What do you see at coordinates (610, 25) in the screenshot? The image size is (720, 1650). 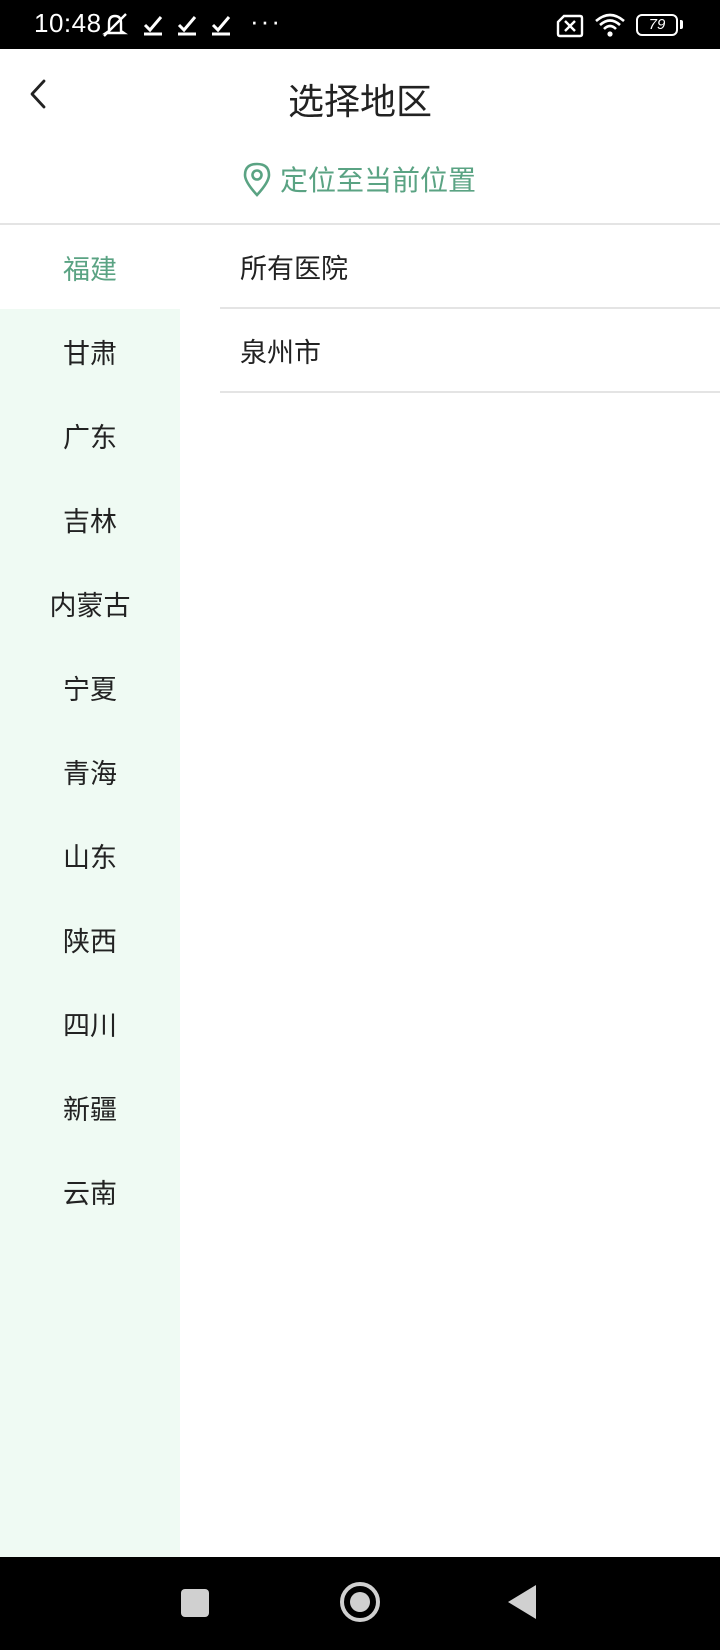 I see `wifi-icon` at bounding box center [610, 25].